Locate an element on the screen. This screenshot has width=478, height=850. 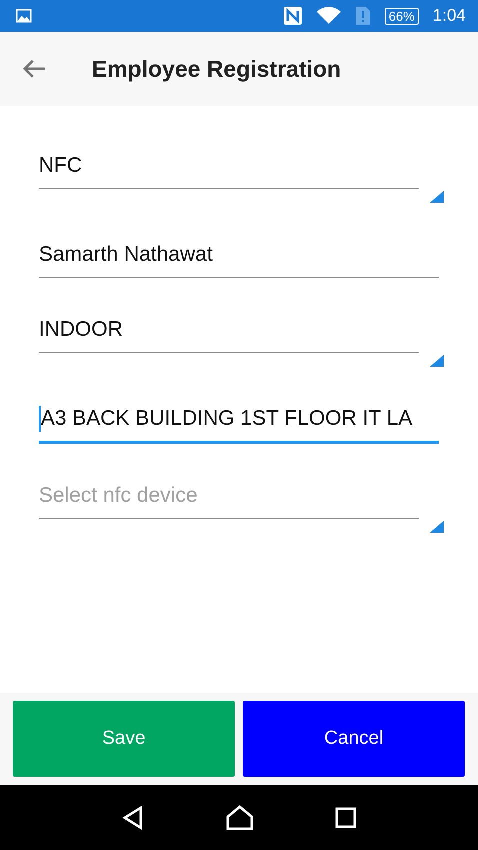
dropdown-field: NFC is located at coordinates (229, 170).